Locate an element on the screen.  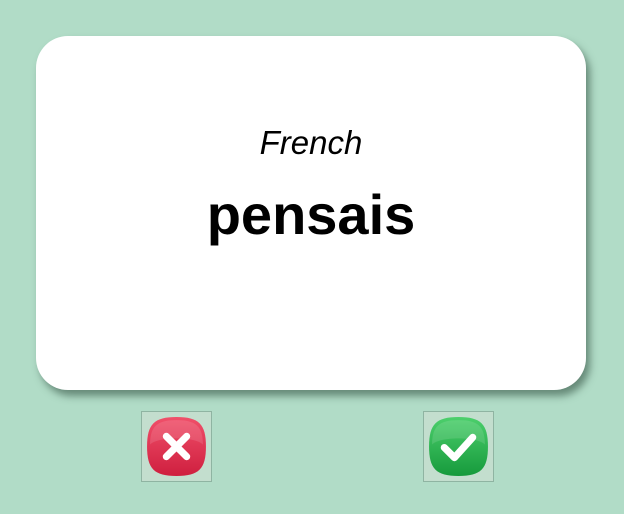
card-word: pensais is located at coordinates (311, 214).